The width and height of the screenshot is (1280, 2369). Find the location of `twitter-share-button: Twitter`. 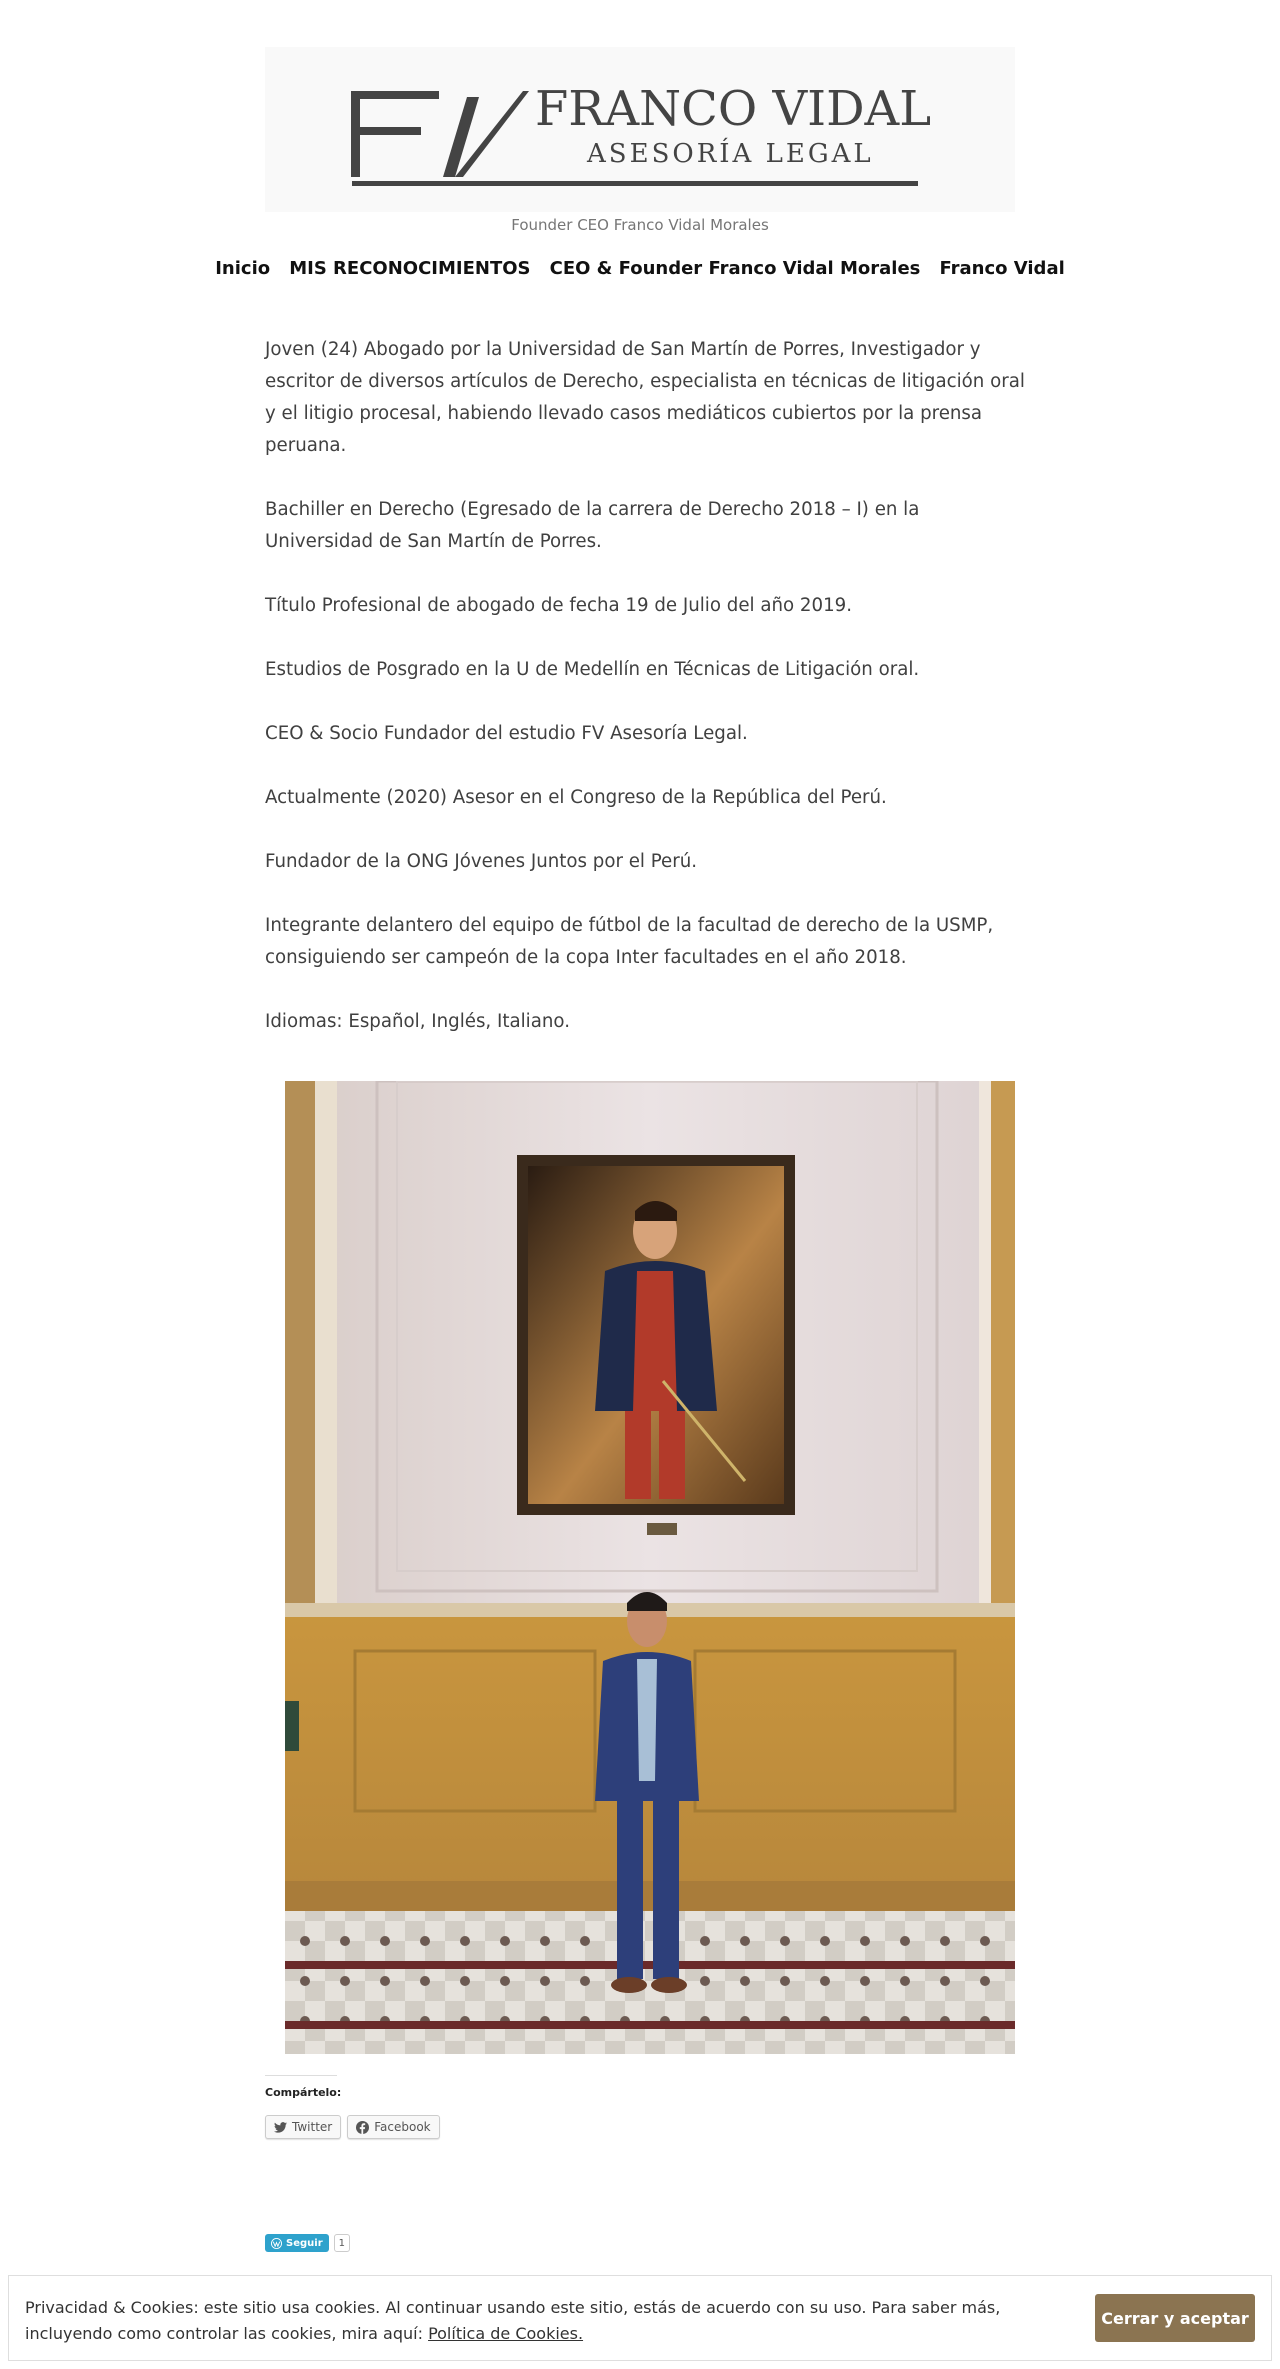

twitter-share-button: Twitter is located at coordinates (303, 2127).